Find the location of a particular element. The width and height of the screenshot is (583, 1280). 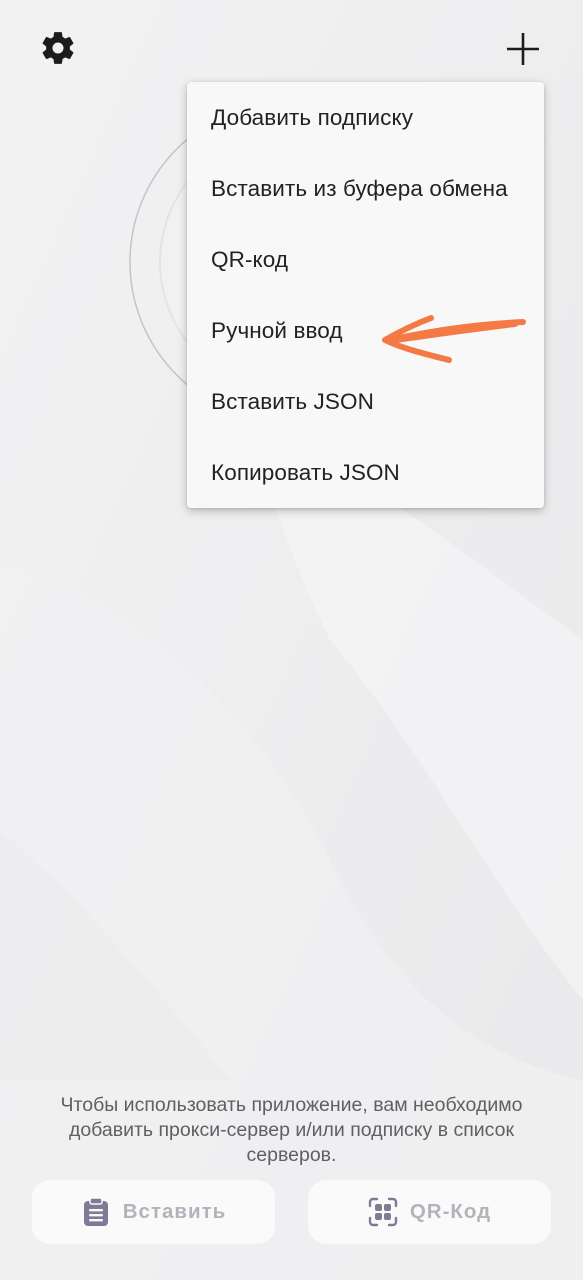

plus-icon is located at coordinates (523, 49).